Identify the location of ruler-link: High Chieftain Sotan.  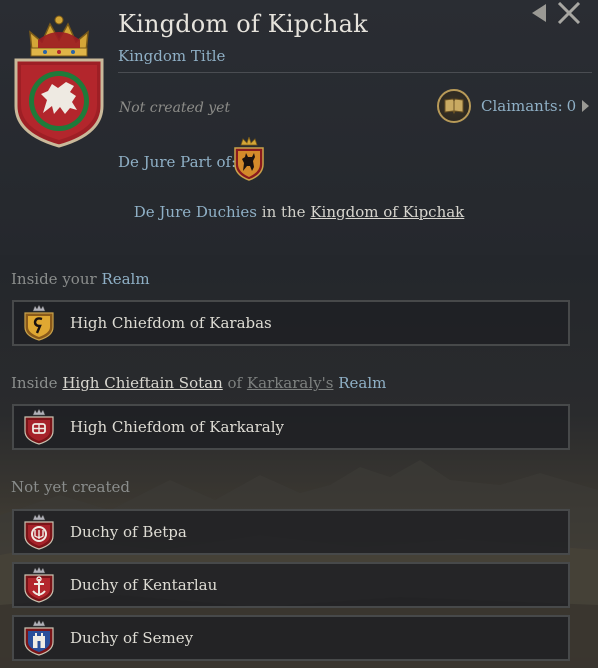
(142, 383).